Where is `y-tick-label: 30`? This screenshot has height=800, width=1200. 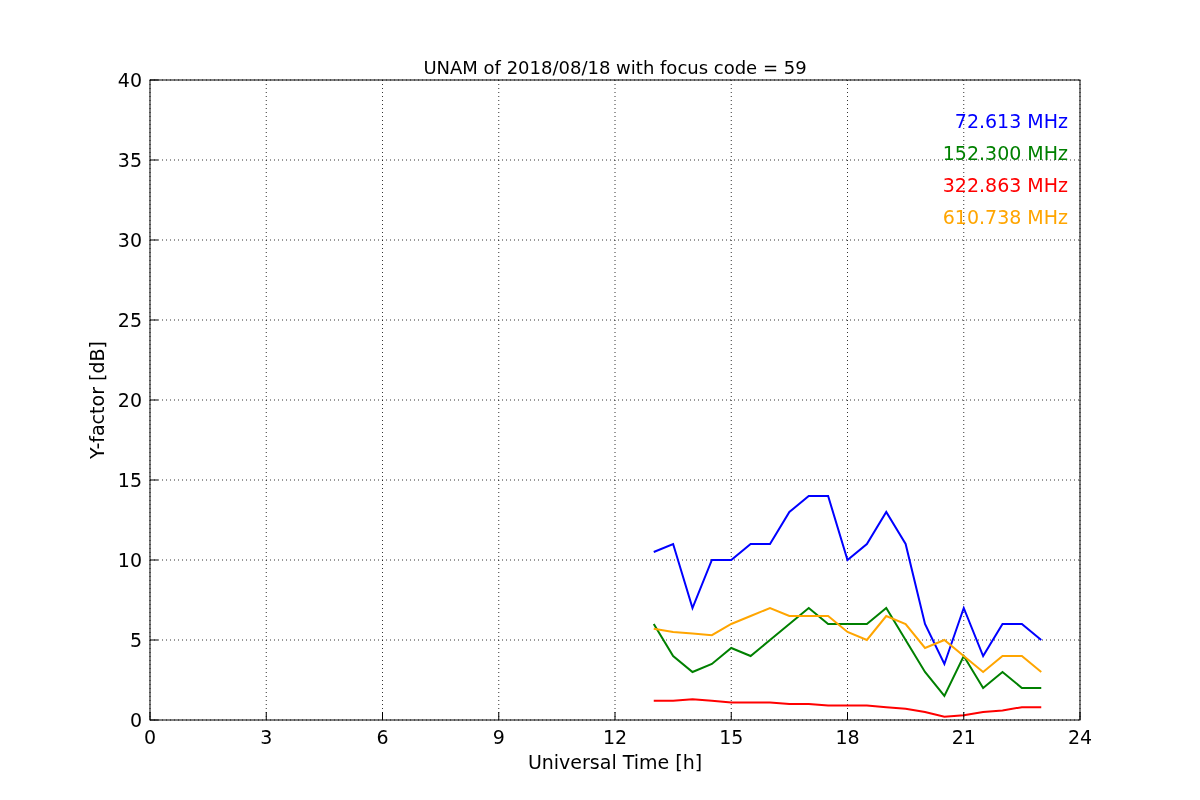
y-tick-label: 30 is located at coordinates (129, 240).